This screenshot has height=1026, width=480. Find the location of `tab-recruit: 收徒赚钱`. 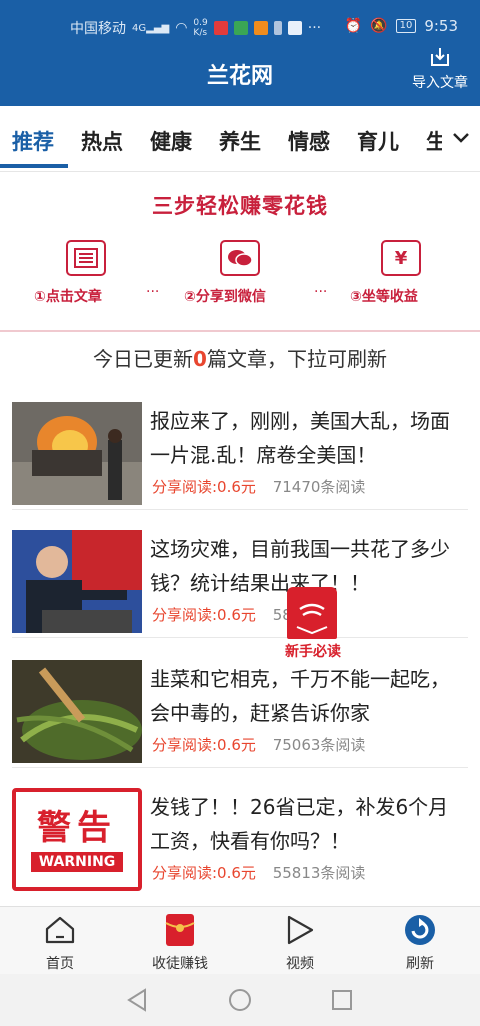

tab-recruit: 收徒赚钱 is located at coordinates (180, 943).